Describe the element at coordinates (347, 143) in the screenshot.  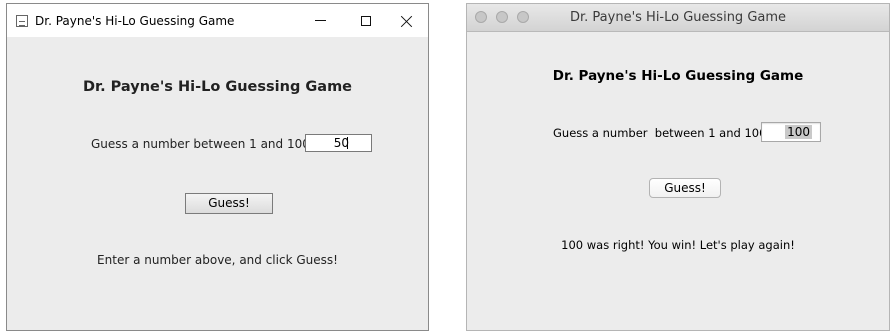
I see `text-caret` at that location.